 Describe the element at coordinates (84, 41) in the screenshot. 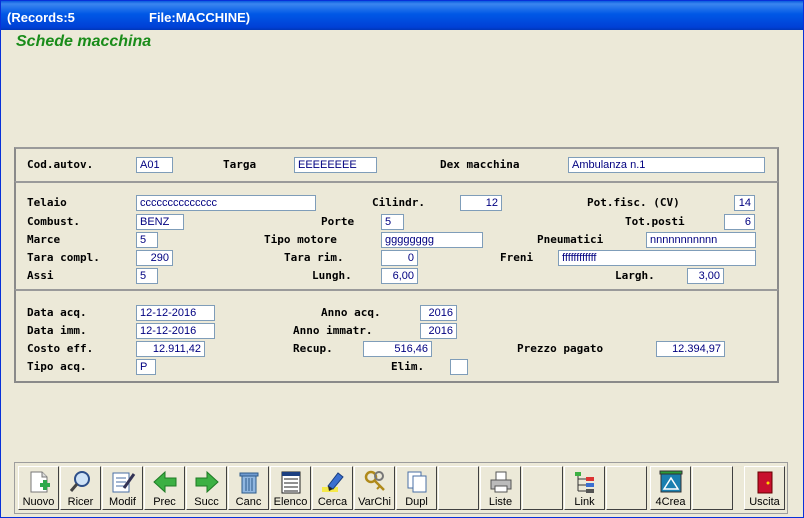

I see `page-title: Schede macchina` at that location.